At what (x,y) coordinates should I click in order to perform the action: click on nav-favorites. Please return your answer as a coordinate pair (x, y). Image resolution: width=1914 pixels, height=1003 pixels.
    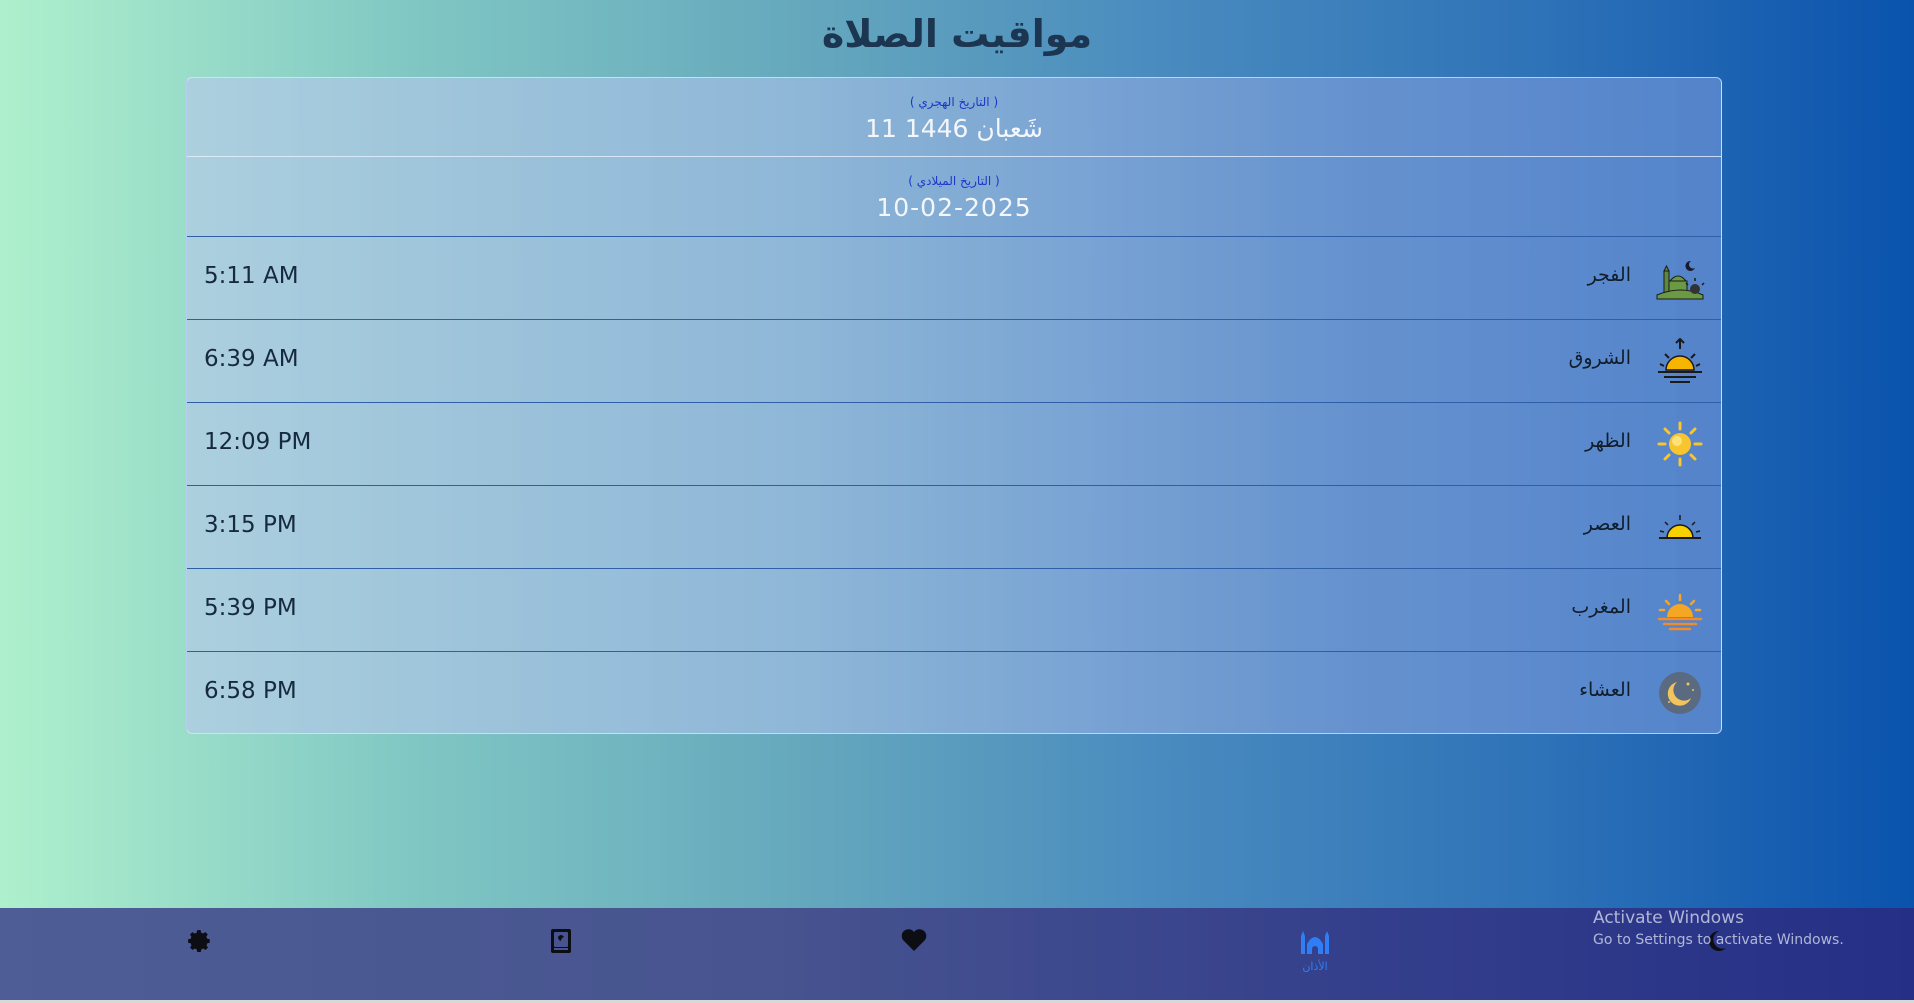
    Looking at the image, I should click on (914, 940).